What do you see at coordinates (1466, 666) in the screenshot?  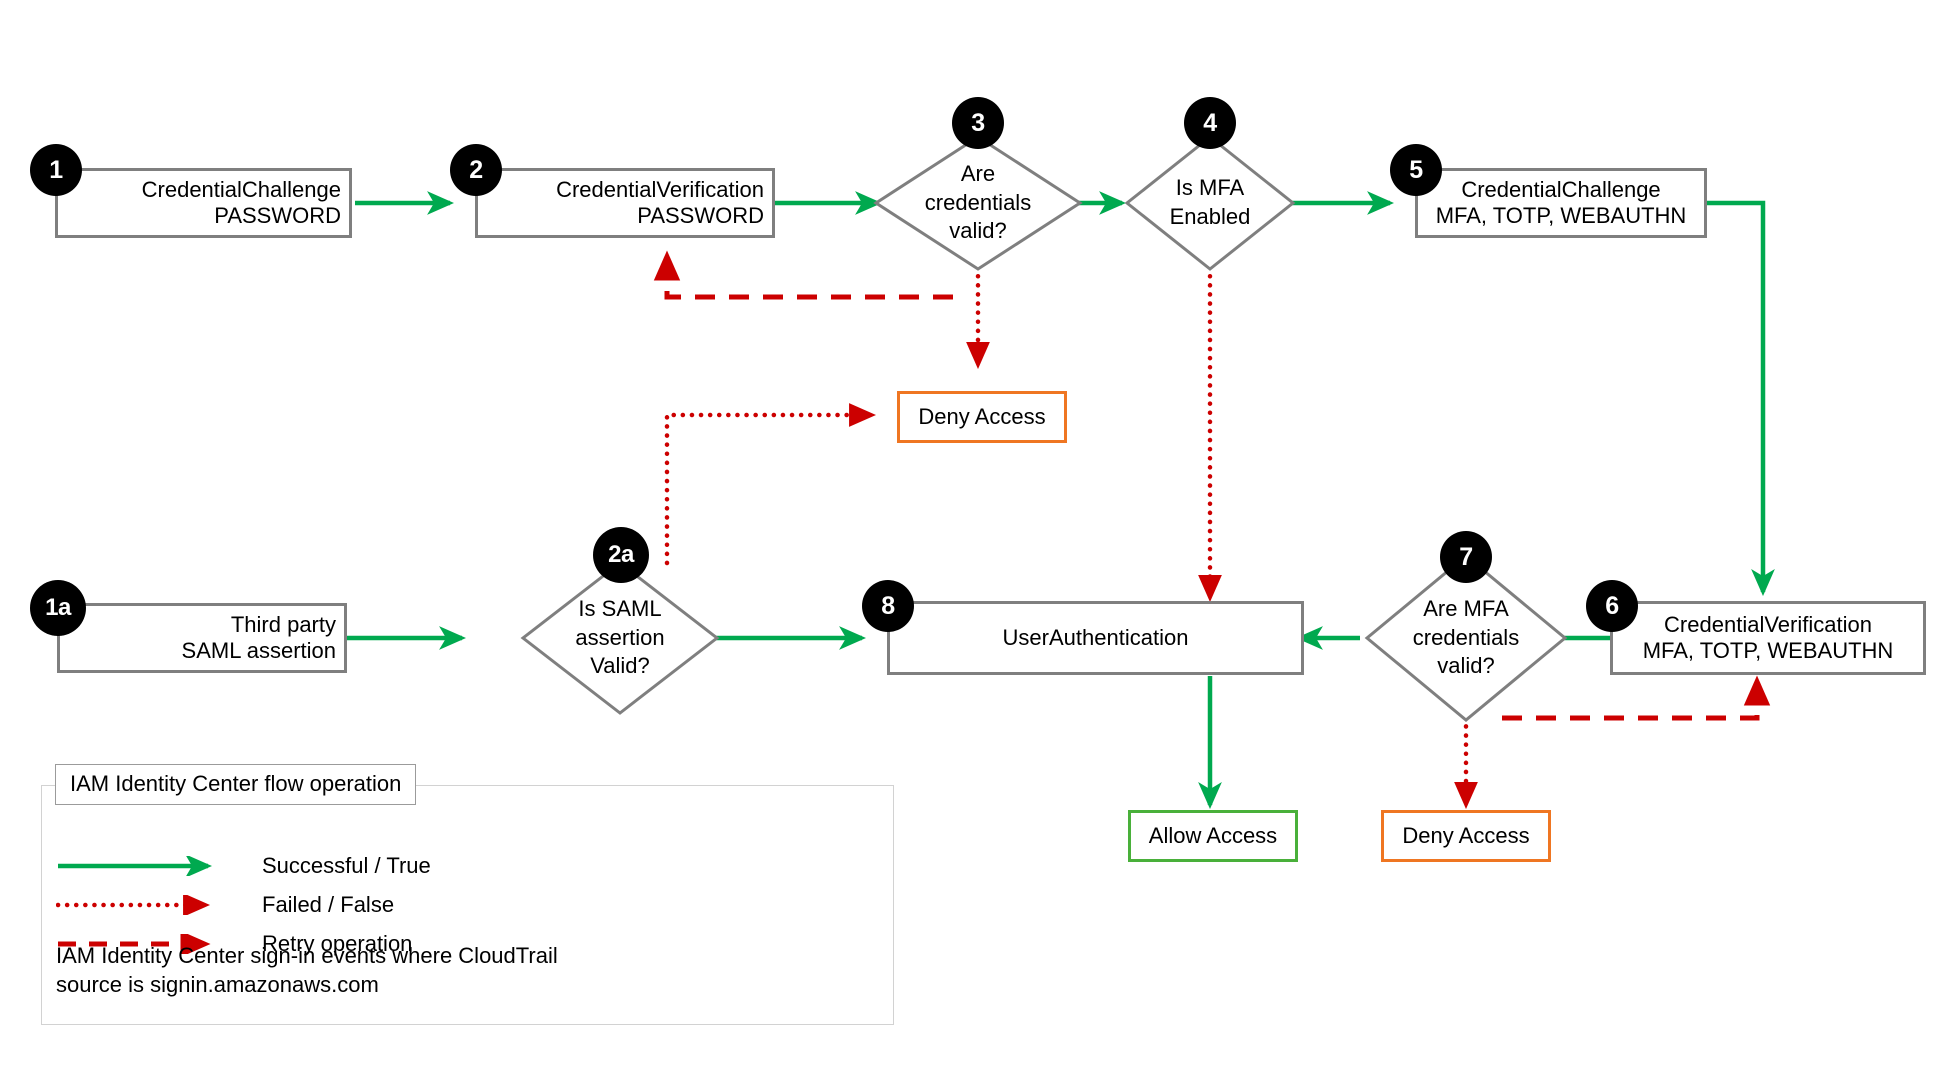 I see `node-7-line-3: valid?` at bounding box center [1466, 666].